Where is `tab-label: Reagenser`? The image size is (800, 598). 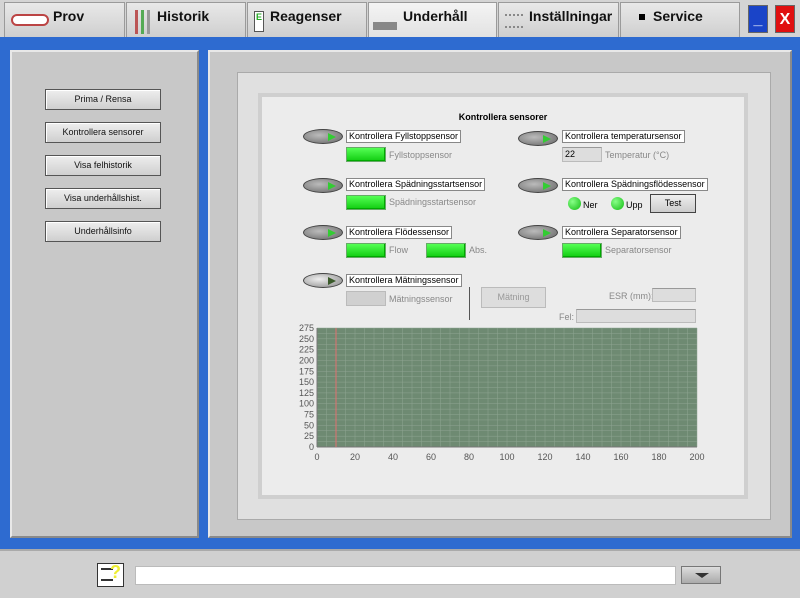
tab-label: Reagenser is located at coordinates (306, 16).